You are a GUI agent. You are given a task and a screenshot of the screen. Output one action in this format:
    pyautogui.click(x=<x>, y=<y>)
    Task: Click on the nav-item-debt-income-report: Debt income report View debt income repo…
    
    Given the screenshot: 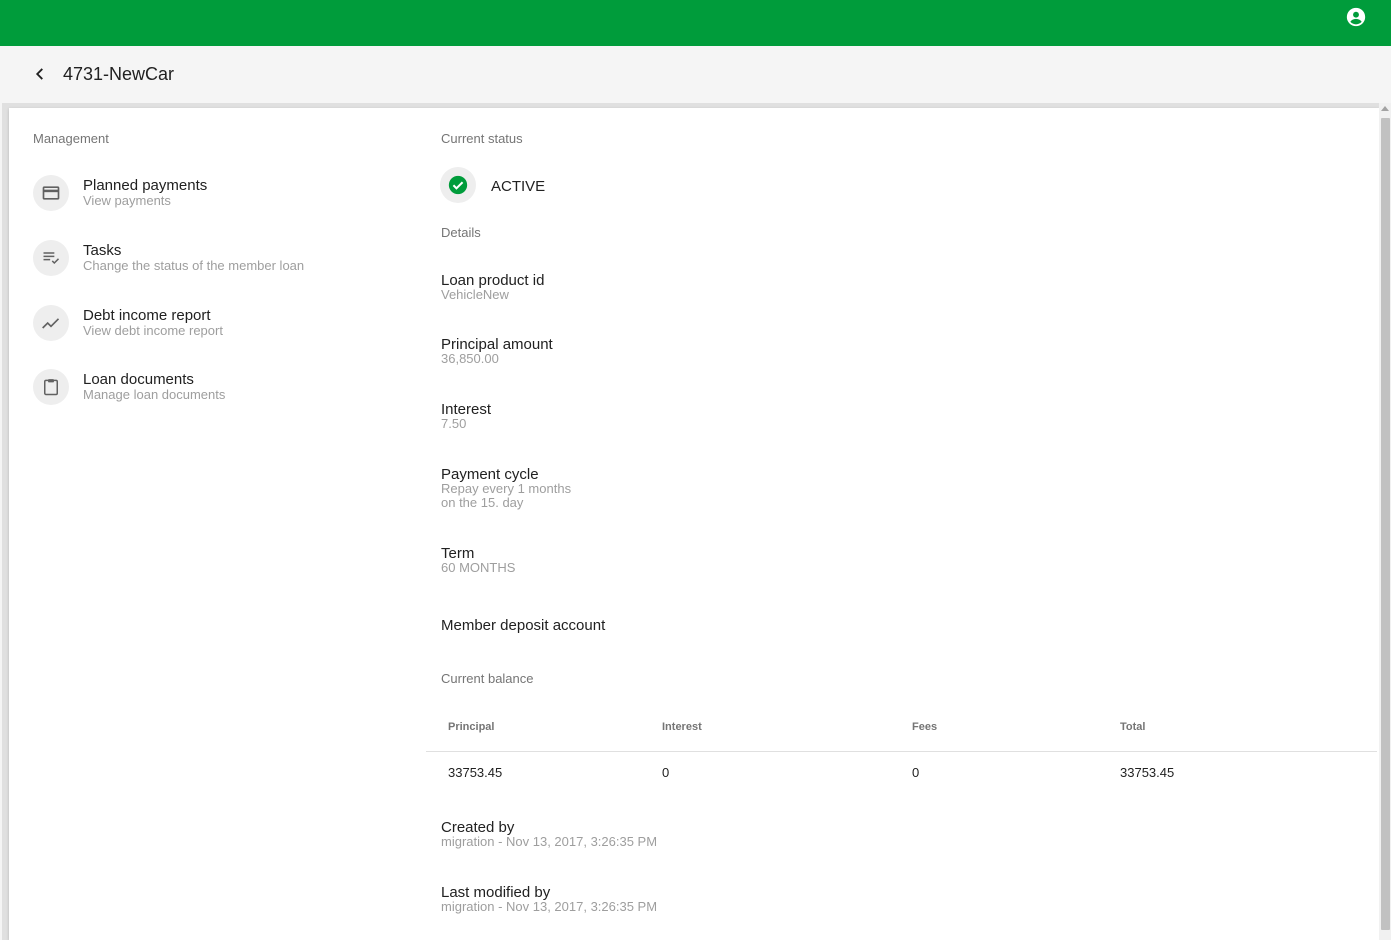 What is the action you would take?
    pyautogui.click(x=213, y=330)
    